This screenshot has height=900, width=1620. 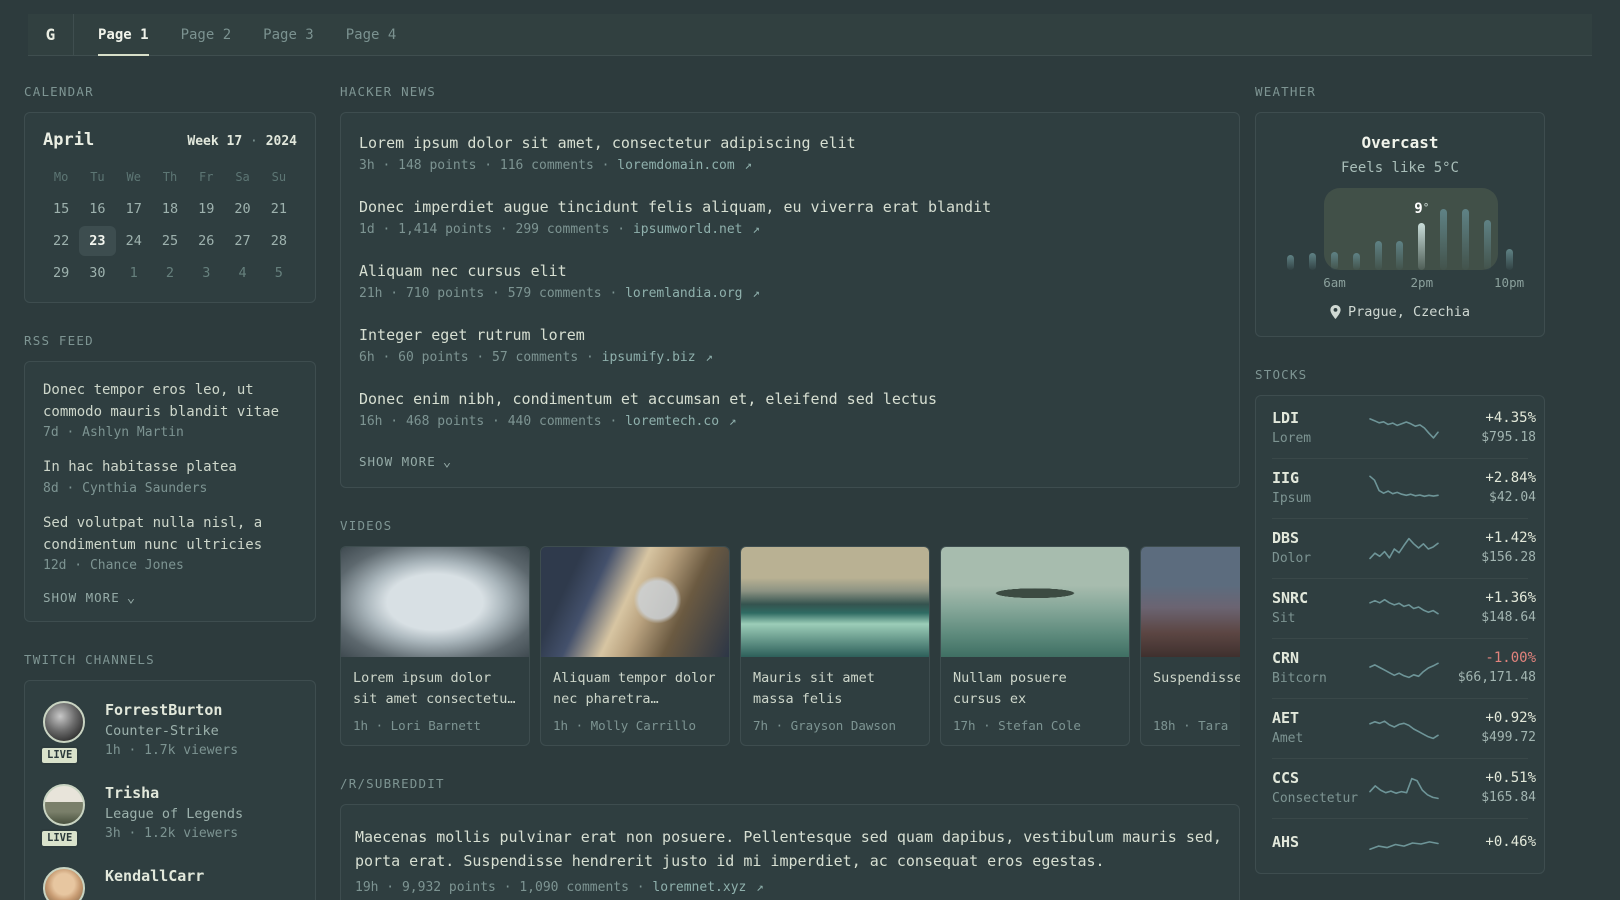 What do you see at coordinates (59, 340) in the screenshot?
I see `rss-section-label: RSS FEED` at bounding box center [59, 340].